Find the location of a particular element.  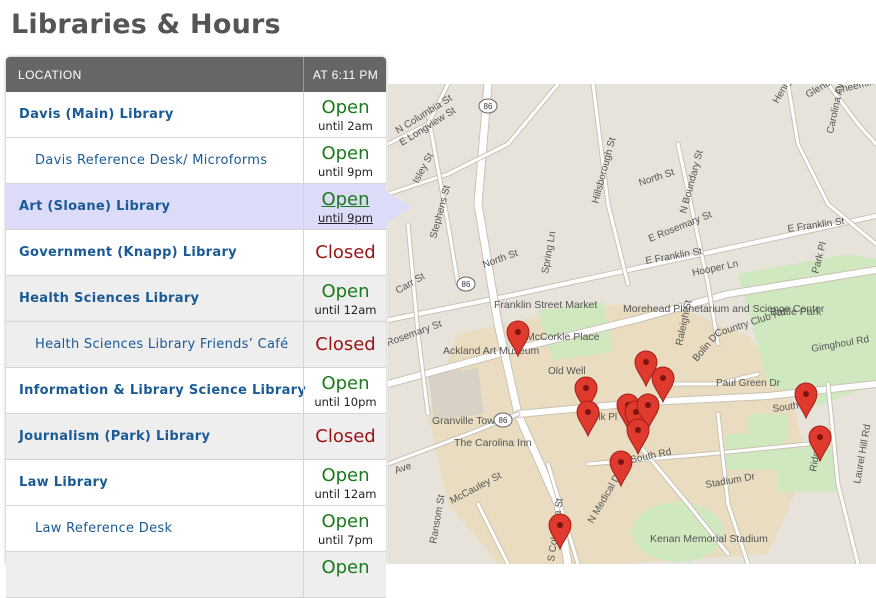

library-name-link: Health Sciences Library Friends’ Café is located at coordinates (161, 344).